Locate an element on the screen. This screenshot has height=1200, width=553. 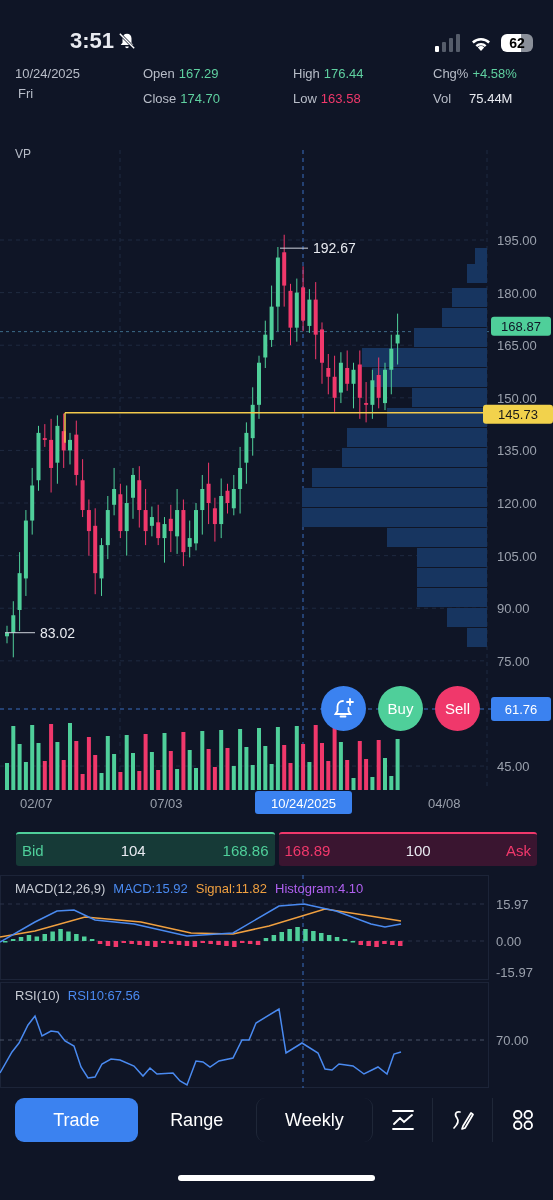
price-axis-label: 90.00 is located at coordinates (513, 609).